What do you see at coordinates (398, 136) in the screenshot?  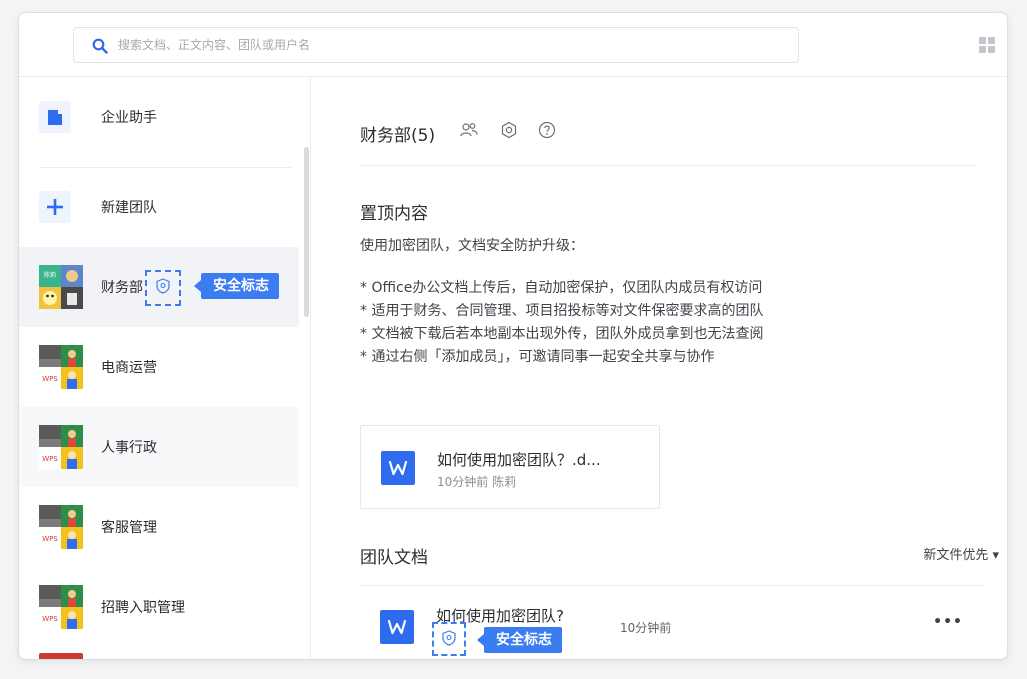 I see `team-title: 财务部(5)` at bounding box center [398, 136].